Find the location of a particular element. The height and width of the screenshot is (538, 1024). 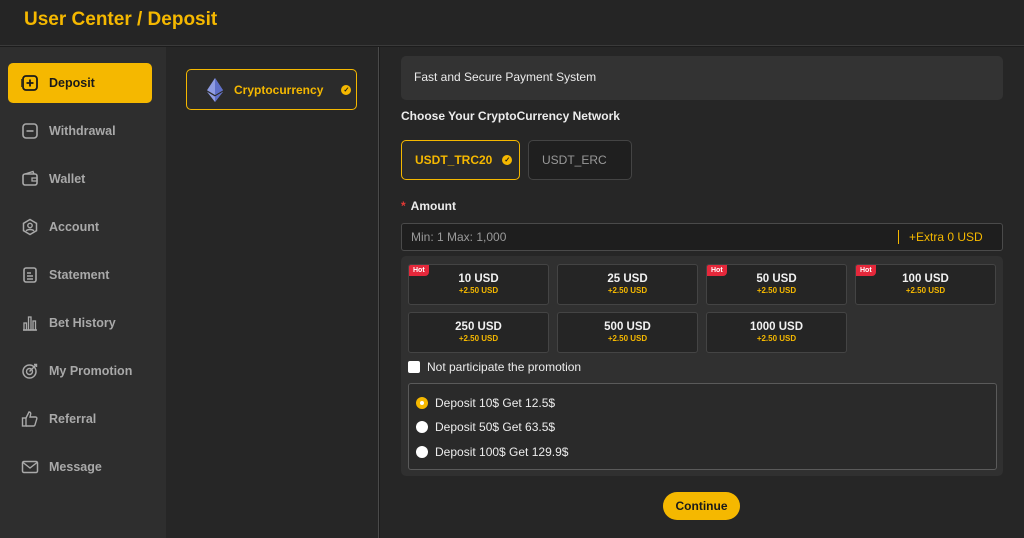

sidebar-item-label: Statement is located at coordinates (79, 275).